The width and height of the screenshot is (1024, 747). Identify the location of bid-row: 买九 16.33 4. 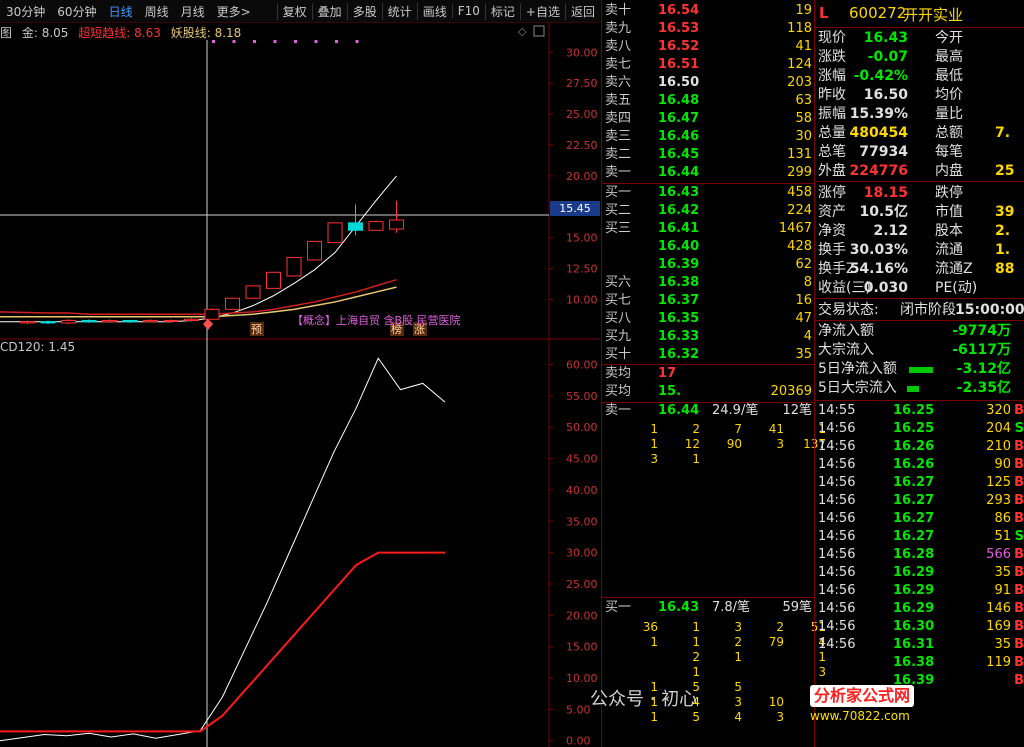
(708, 337).